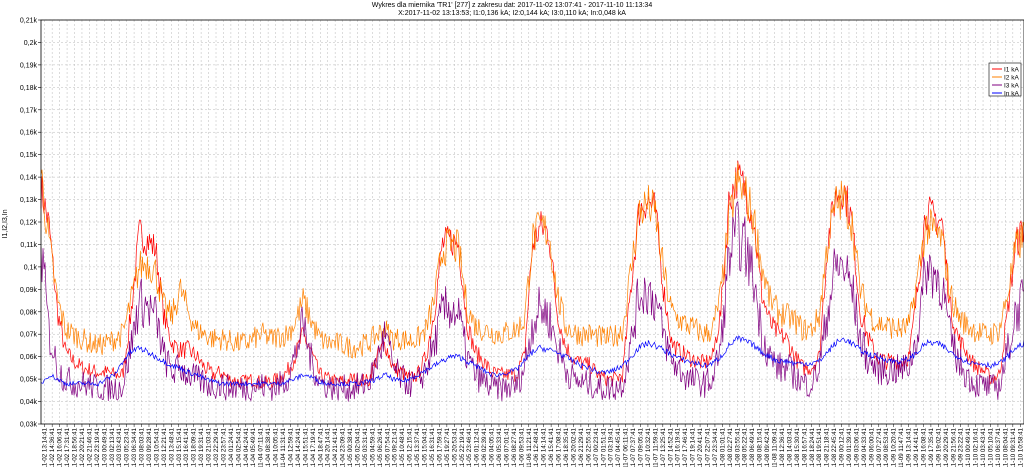 Image resolution: width=1024 pixels, height=467 pixels. Describe the element at coordinates (261, 447) in the screenshot. I see `x-tick-label: 11-04 07:11:41` at that location.